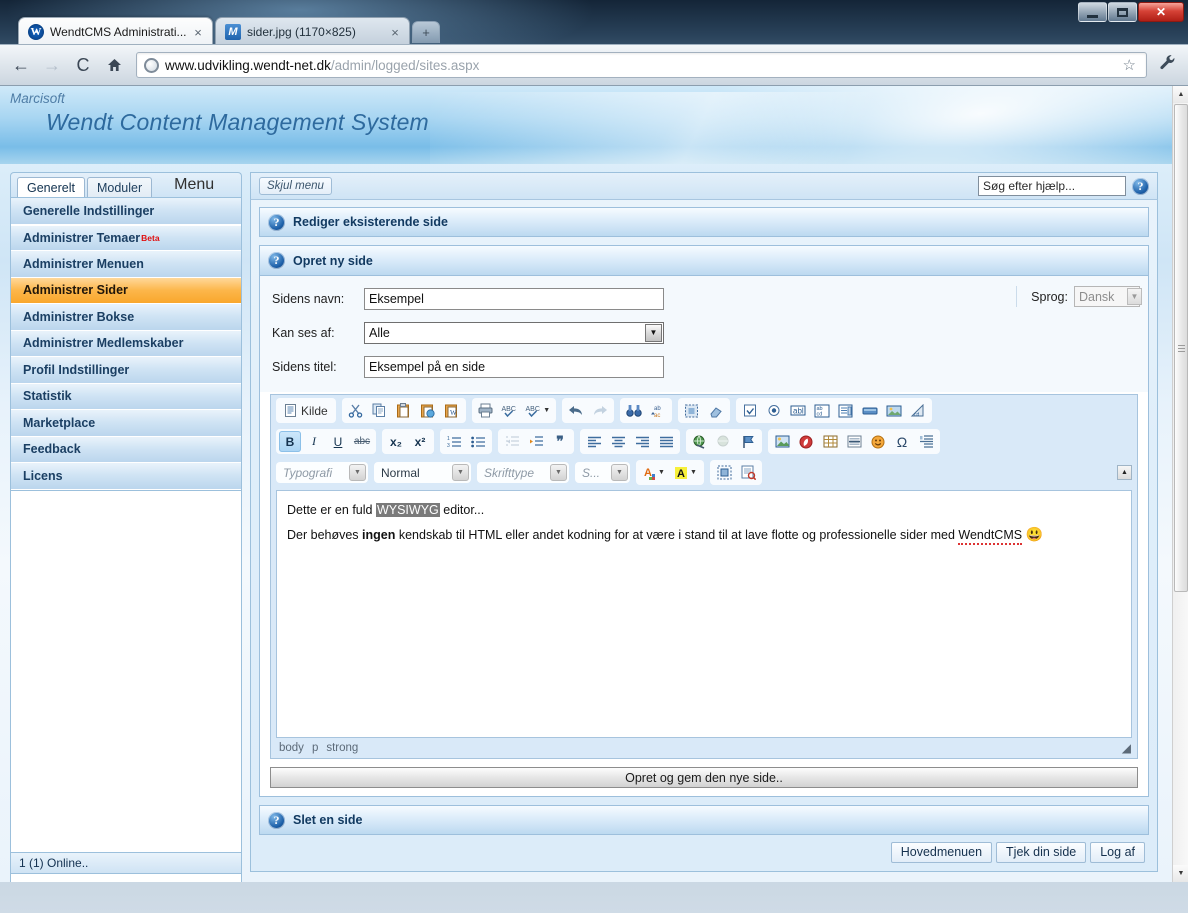 The height and width of the screenshot is (913, 1188). What do you see at coordinates (126, 343) in the screenshot?
I see `sidebar-item-administrer-medlemskaber: Administrer Medlemskaber` at bounding box center [126, 343].